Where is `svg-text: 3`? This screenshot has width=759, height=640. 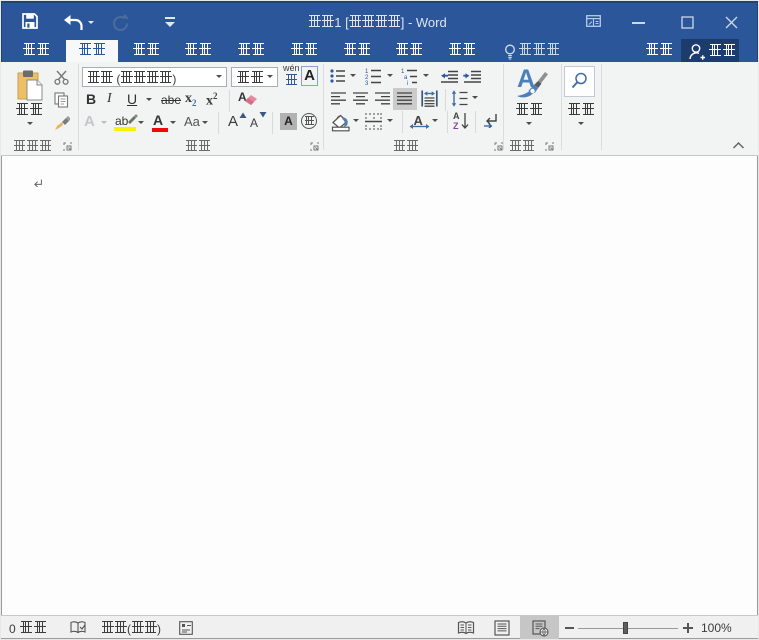
svg-text: 3 is located at coordinates (367, 83).